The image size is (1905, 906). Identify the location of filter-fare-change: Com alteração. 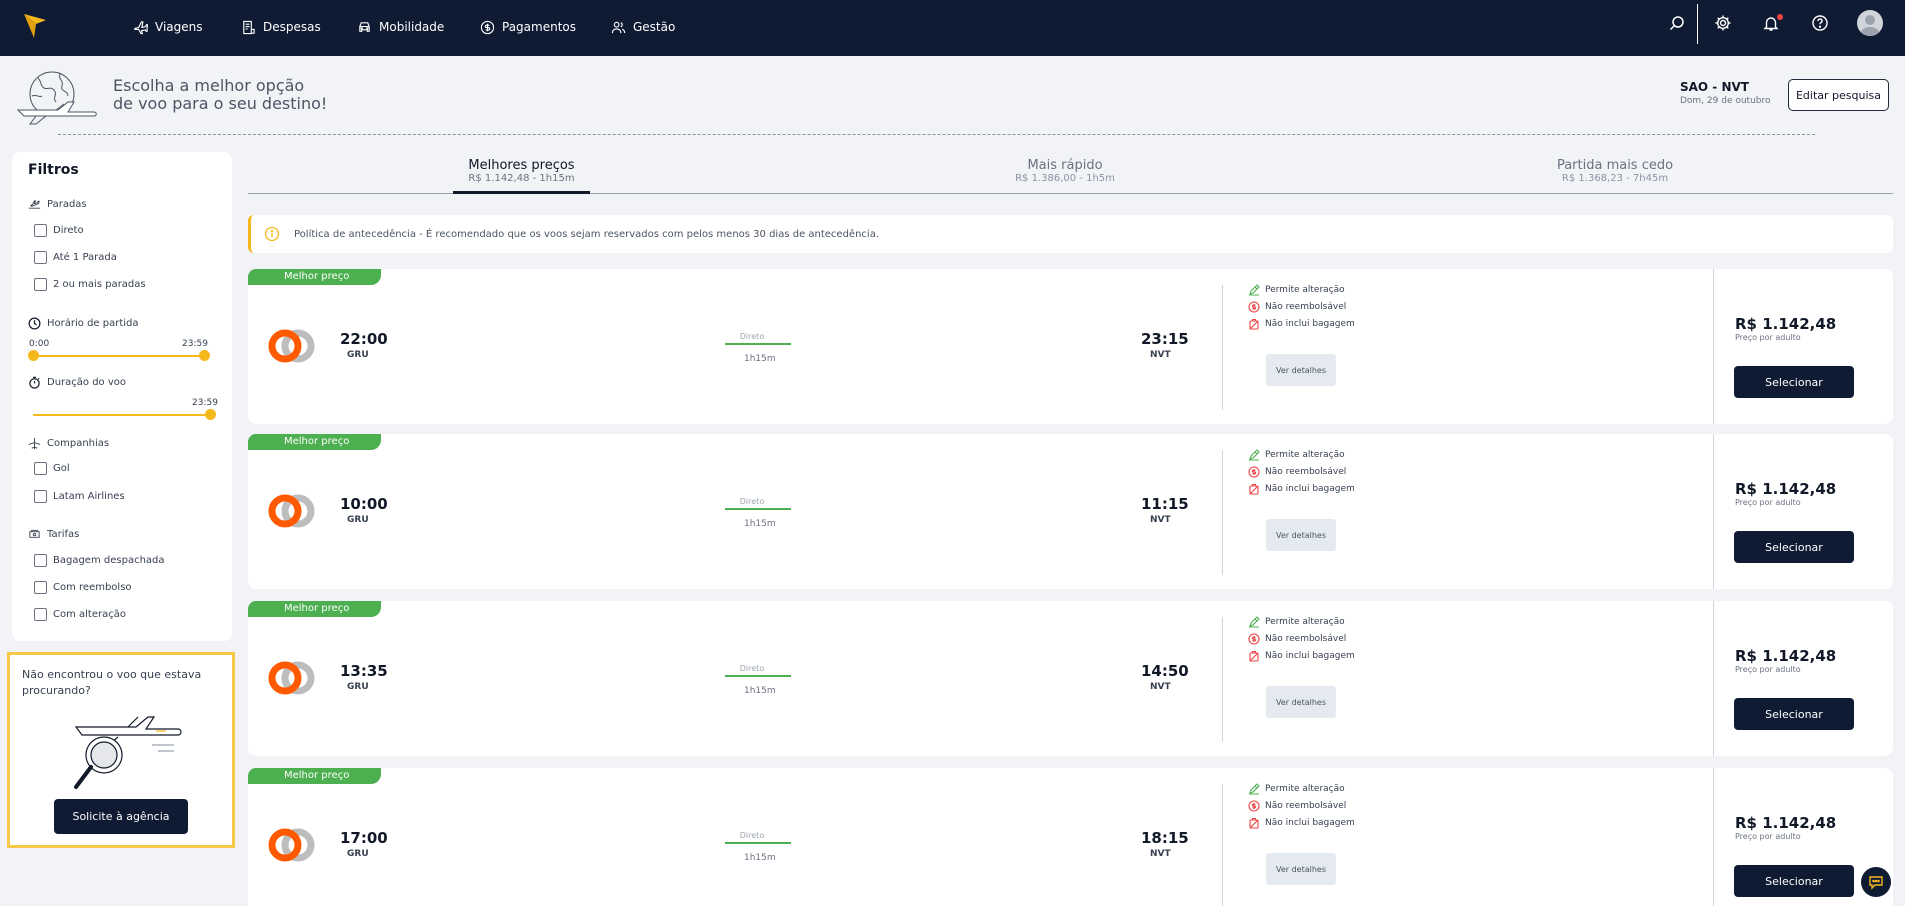
(80, 614).